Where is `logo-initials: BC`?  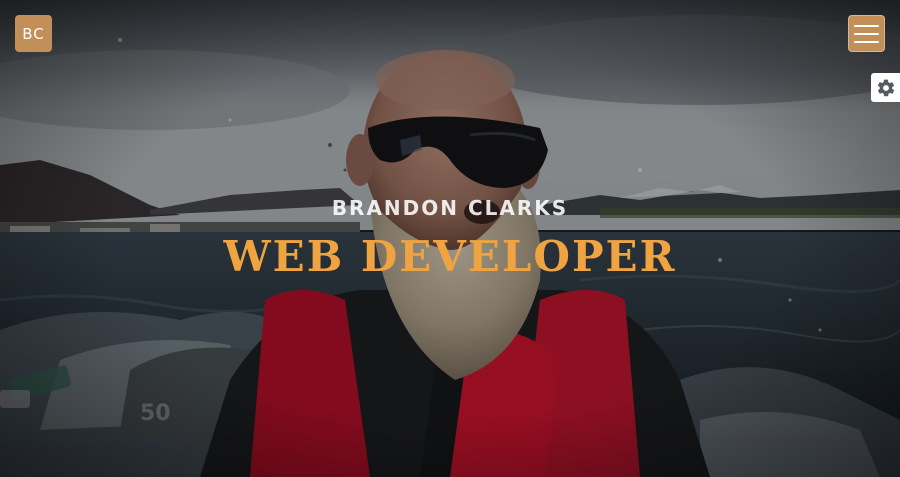
logo-initials: BC is located at coordinates (33, 33).